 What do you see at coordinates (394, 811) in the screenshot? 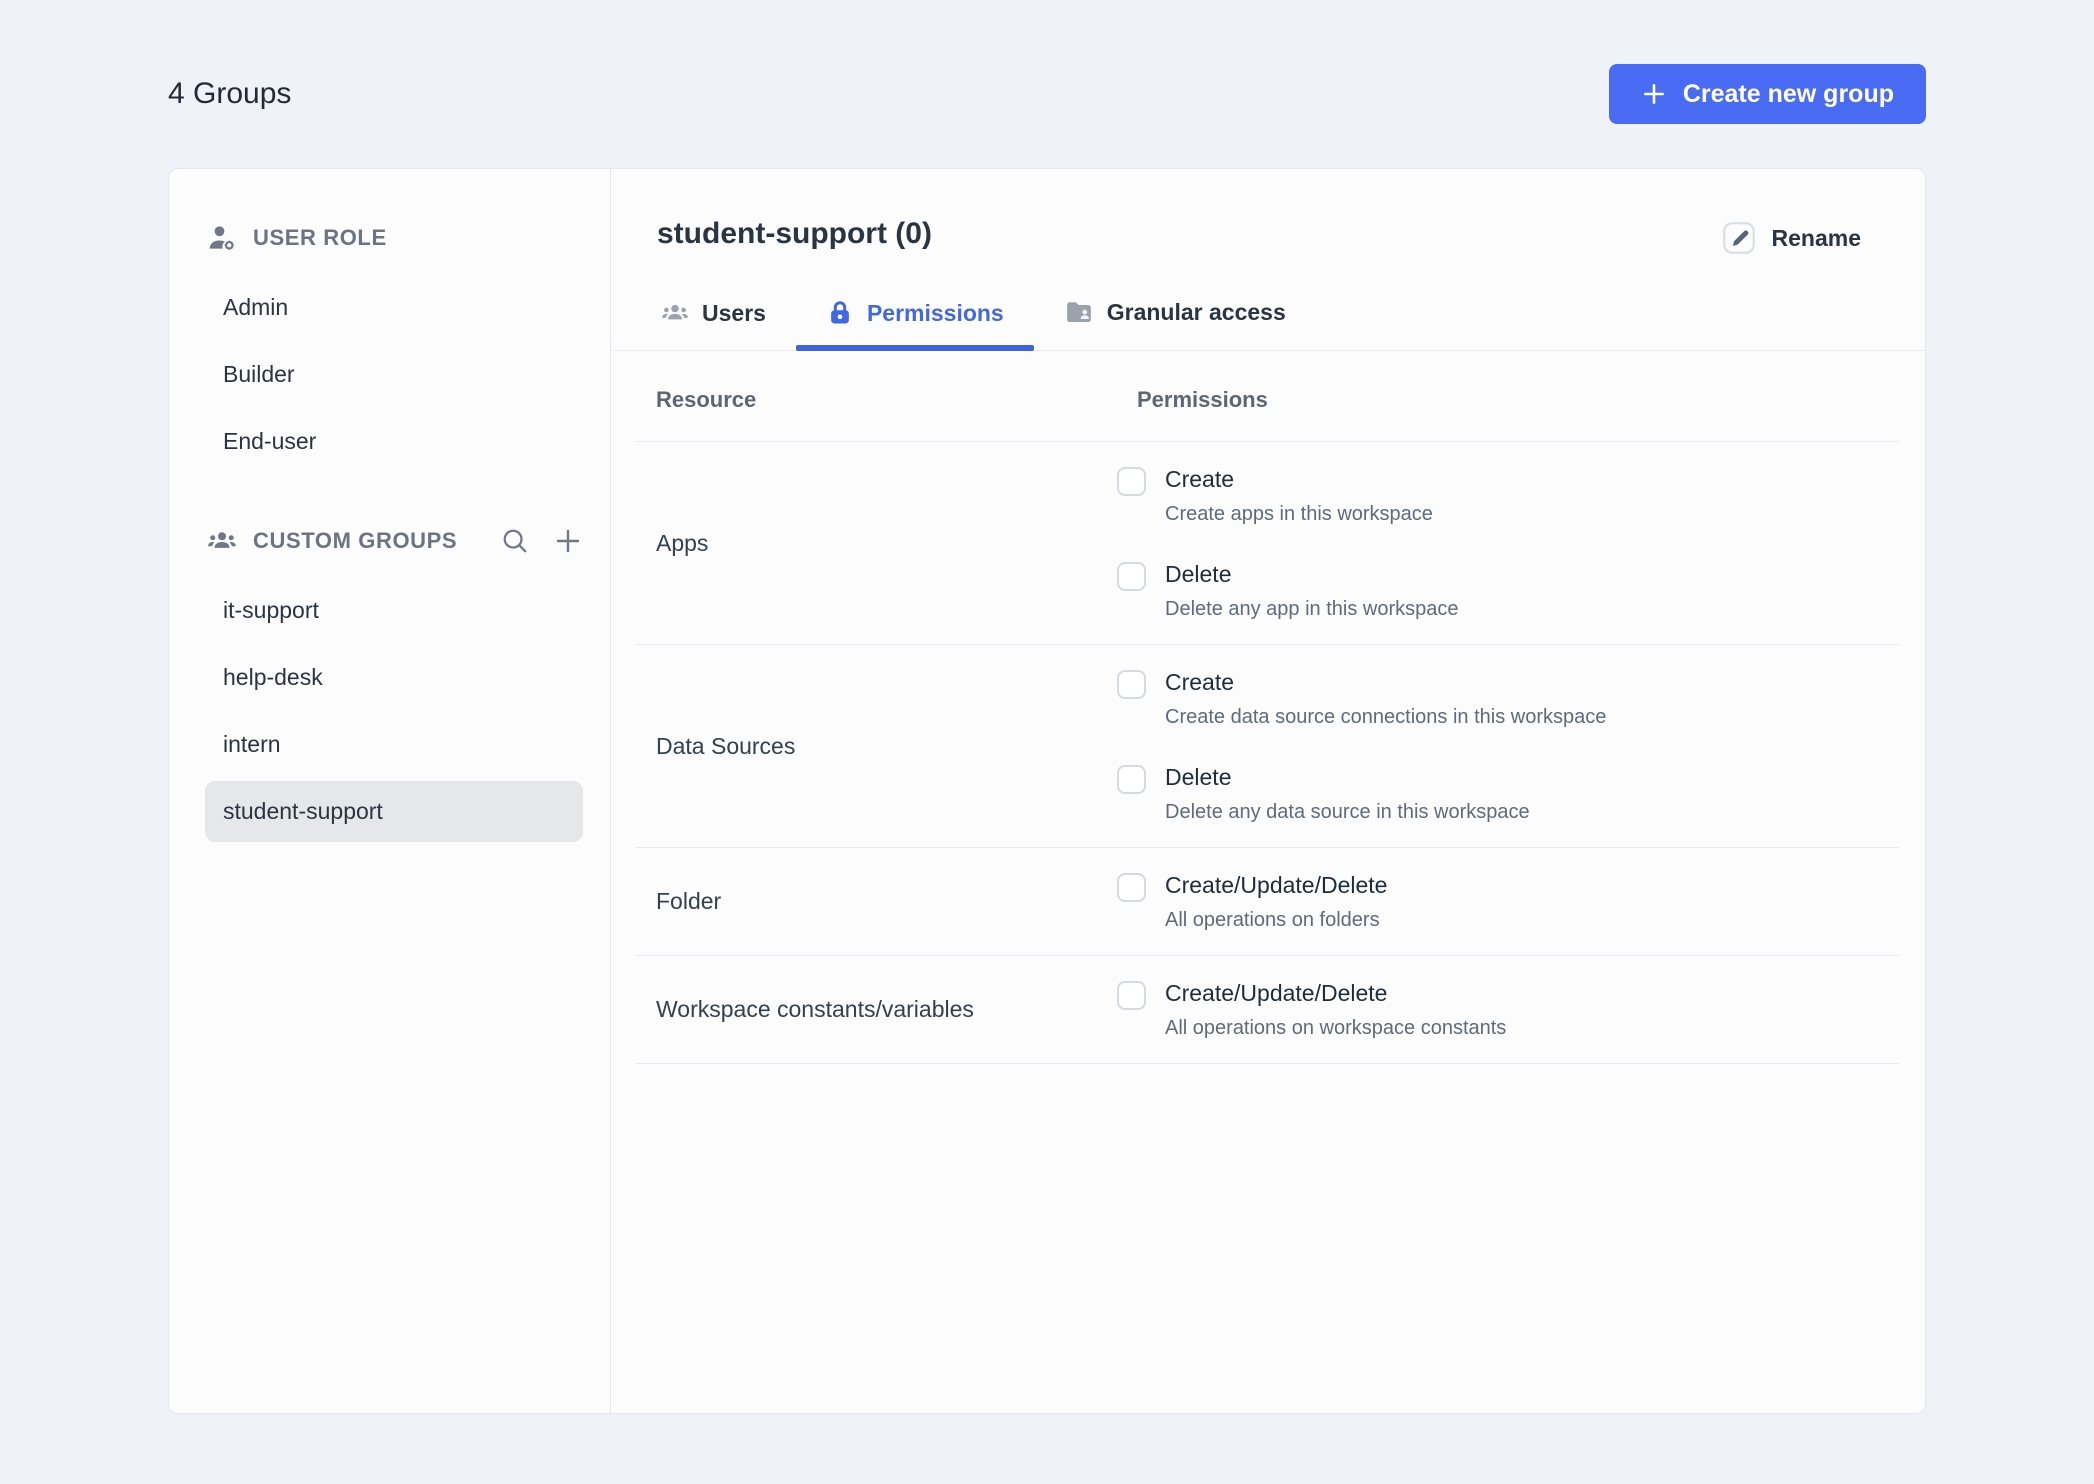
I see `sidebar-item-student-support: student-support` at bounding box center [394, 811].